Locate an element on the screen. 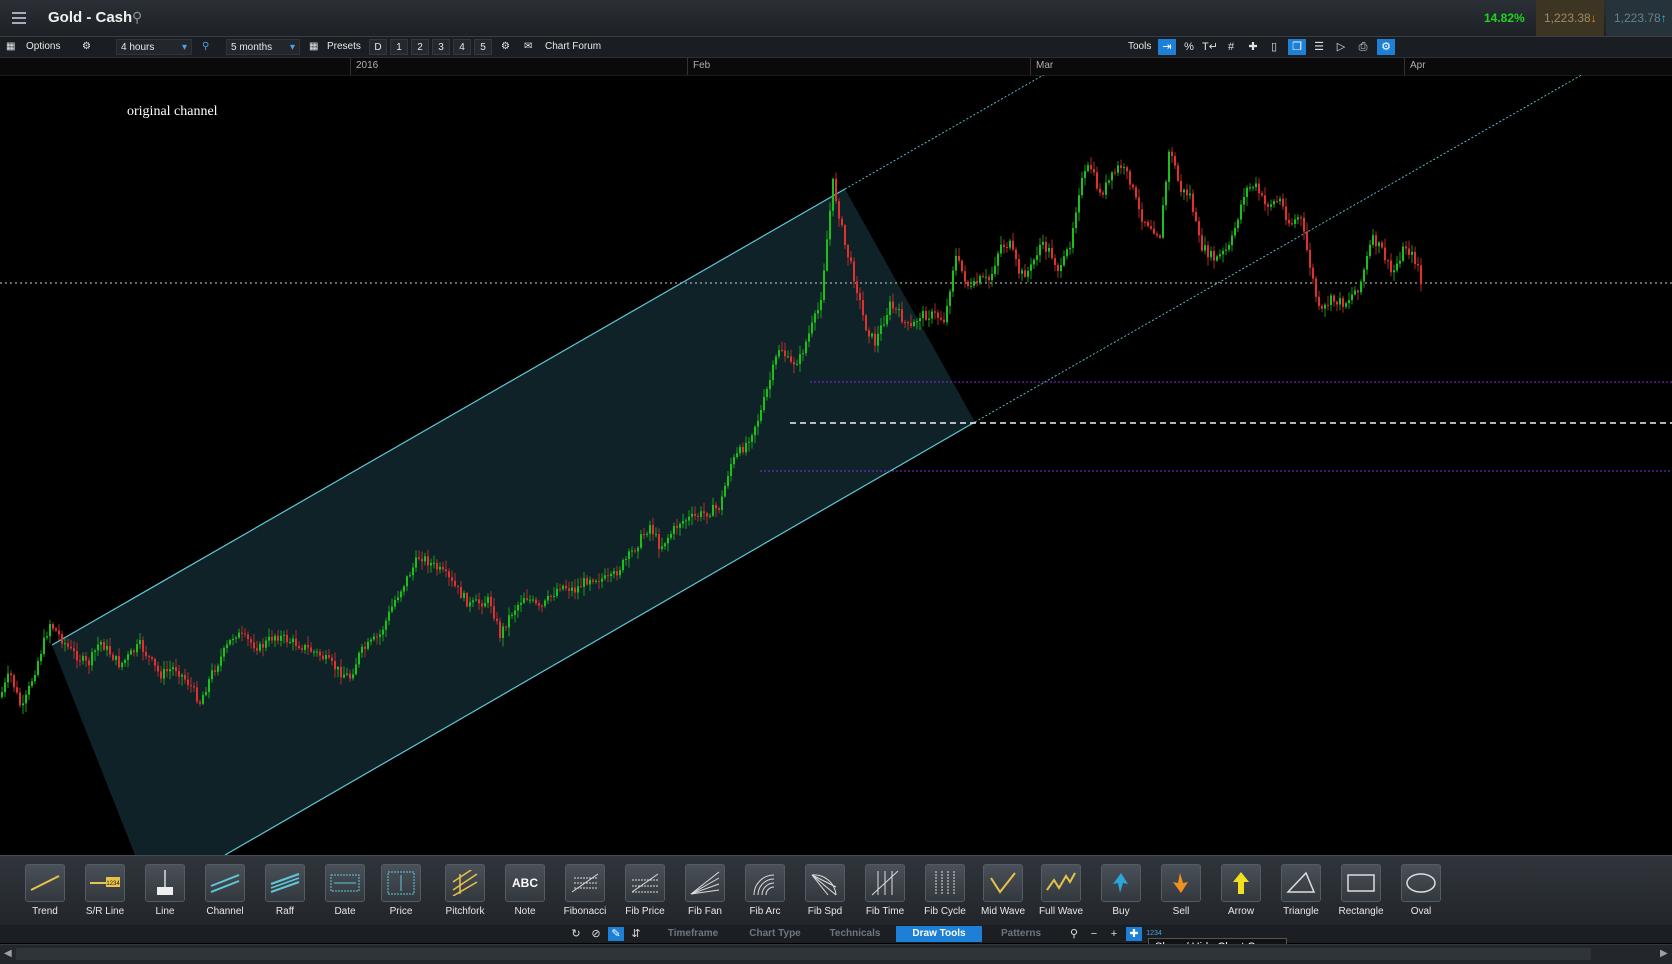  zoom-icon: ⚲ is located at coordinates (1074, 934).